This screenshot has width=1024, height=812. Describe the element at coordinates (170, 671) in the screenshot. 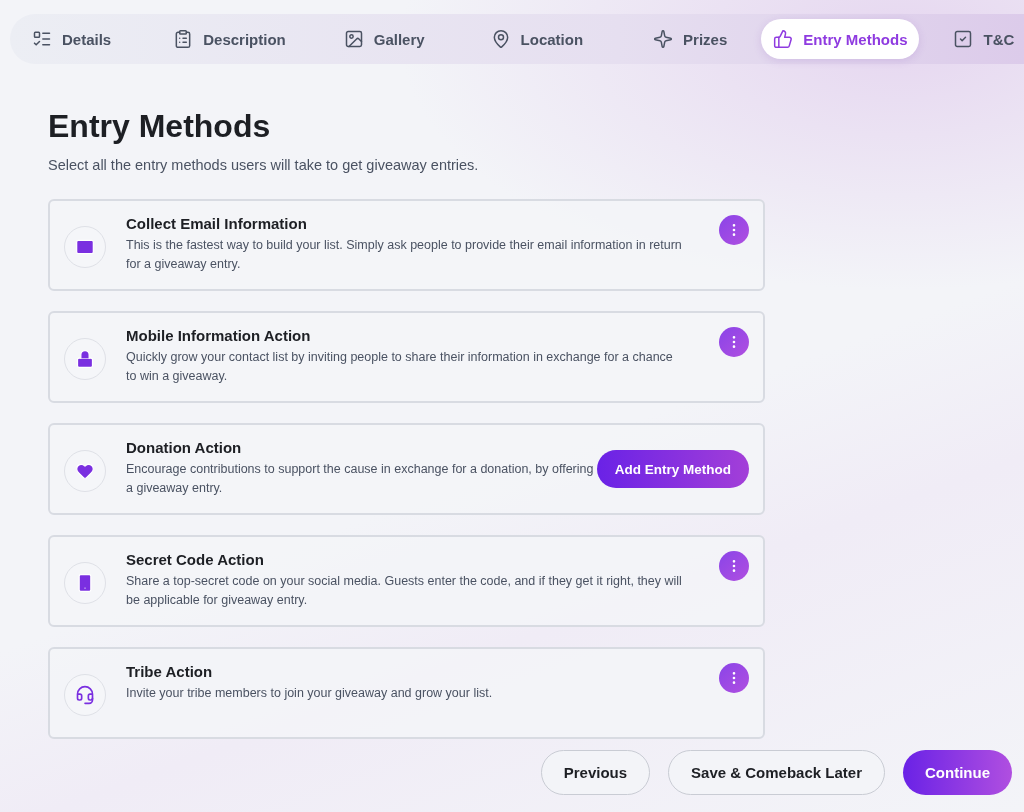

I see `method-title: Tribe Action` at that location.